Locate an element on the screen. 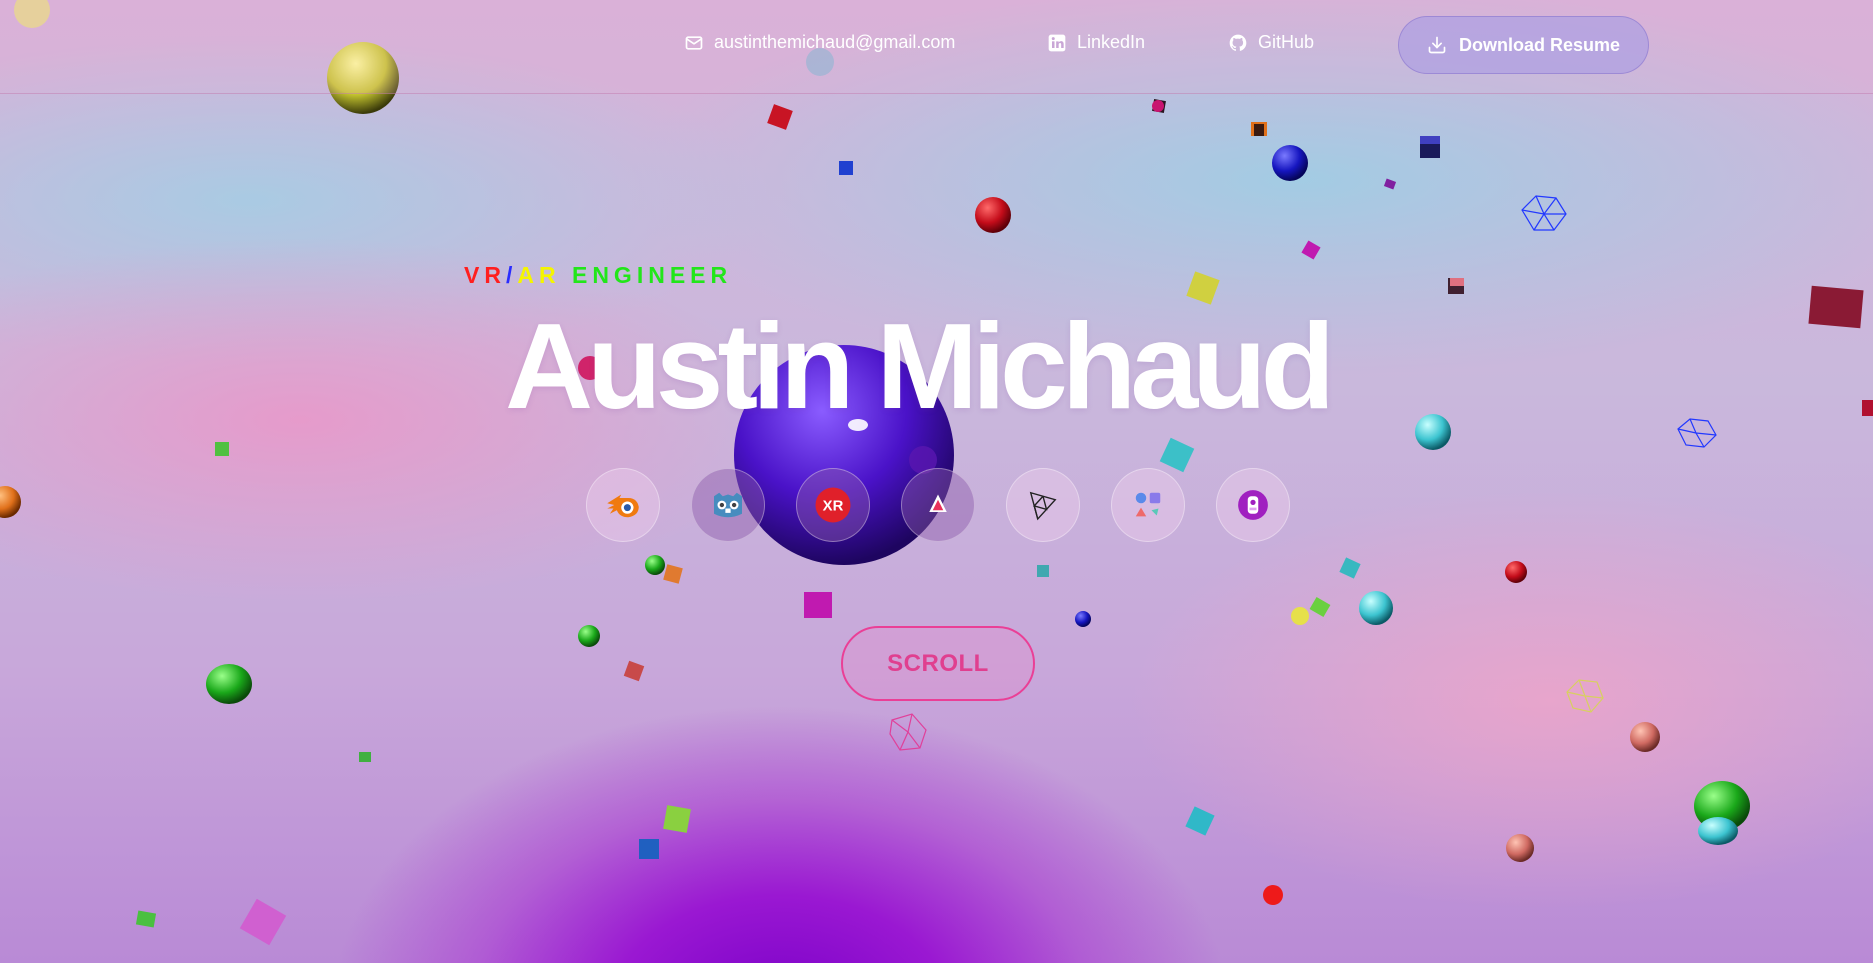  linkedin-icon is located at coordinates (1057, 42).